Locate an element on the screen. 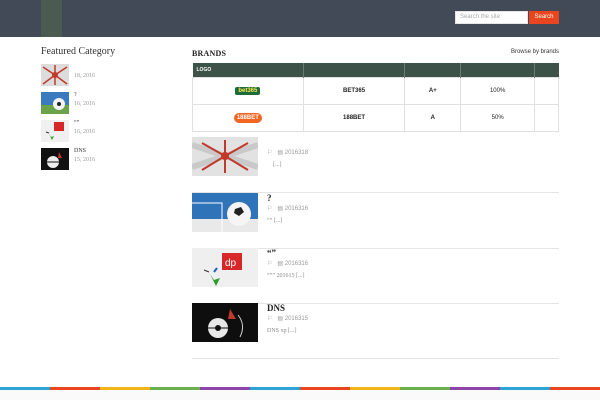  search-input: Search the site is located at coordinates (491, 17).